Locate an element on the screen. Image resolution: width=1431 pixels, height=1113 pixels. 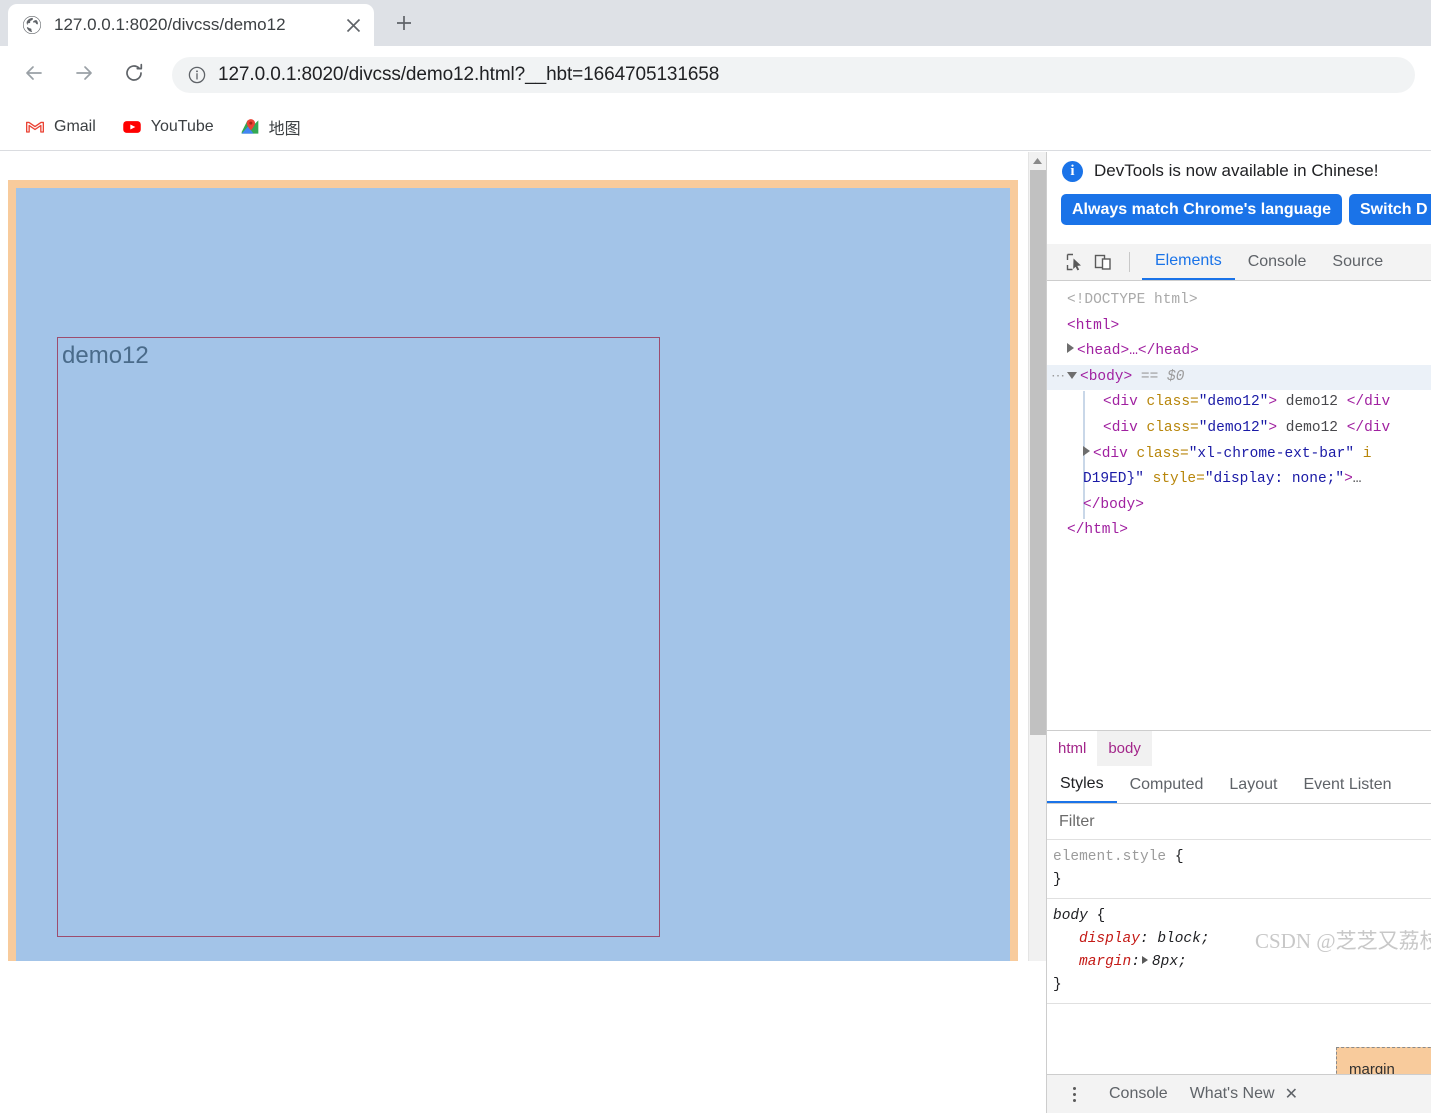
bookmark-gmail: Gmail is located at coordinates (60, 127).